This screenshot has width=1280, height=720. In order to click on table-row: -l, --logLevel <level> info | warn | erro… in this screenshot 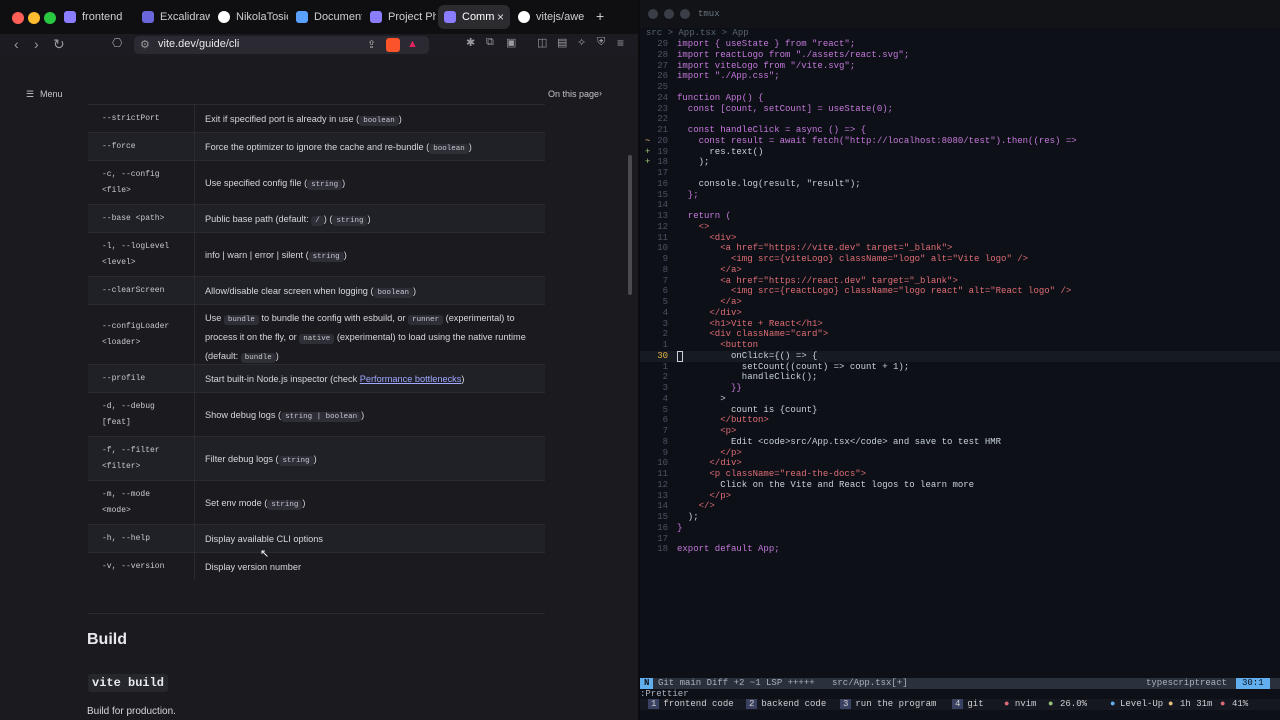, I will do `click(316, 254)`.